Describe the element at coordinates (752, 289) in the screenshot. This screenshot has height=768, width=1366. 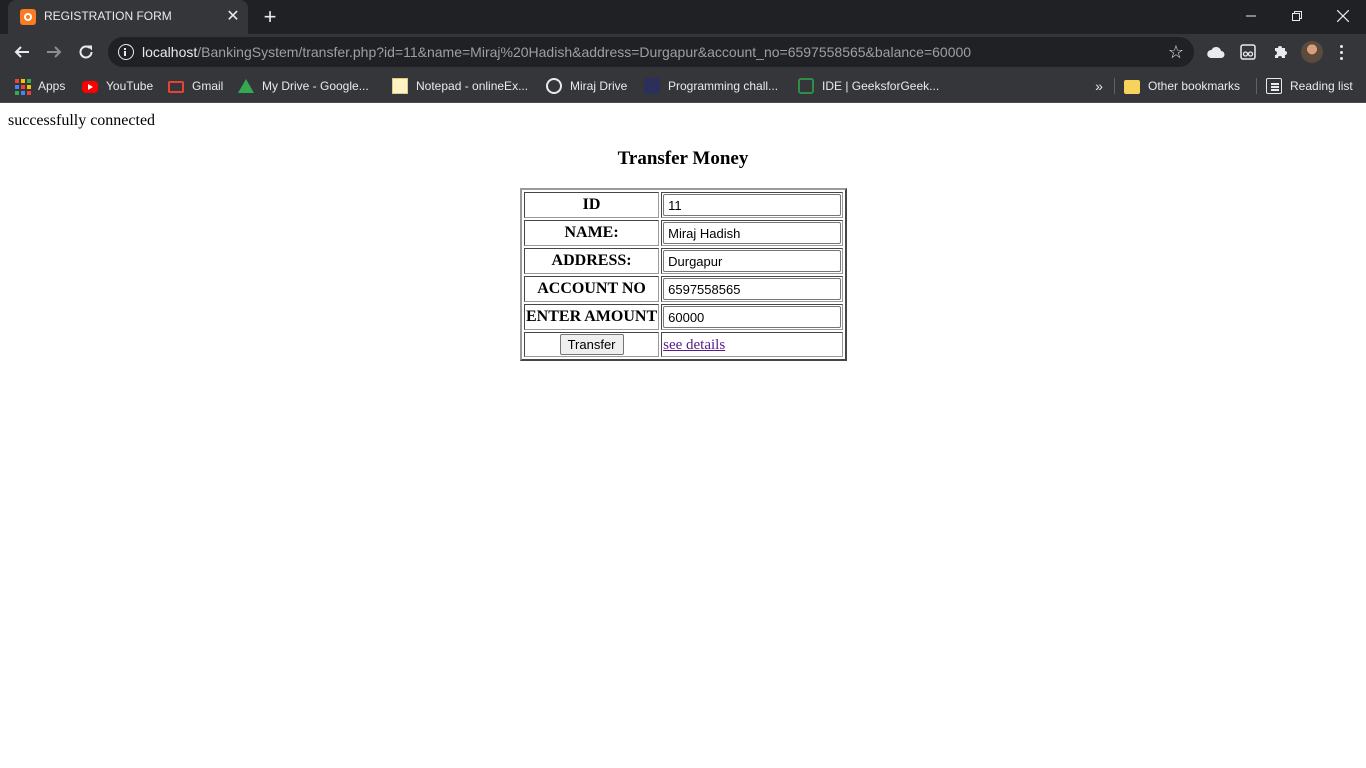
I see `account-no-field` at that location.